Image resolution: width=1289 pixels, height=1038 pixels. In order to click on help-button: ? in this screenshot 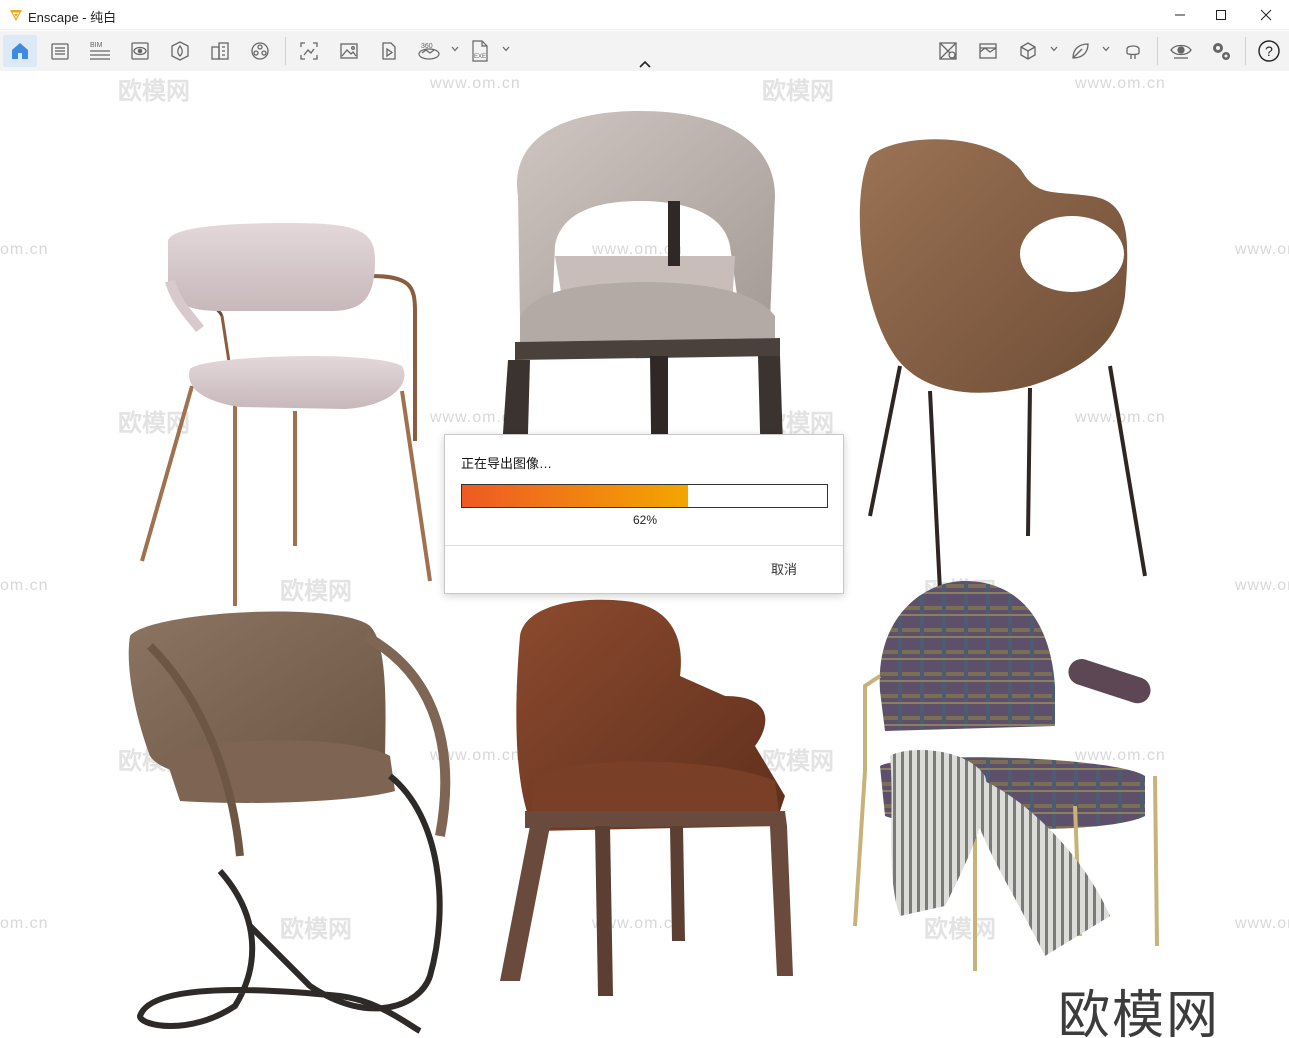, I will do `click(1269, 51)`.